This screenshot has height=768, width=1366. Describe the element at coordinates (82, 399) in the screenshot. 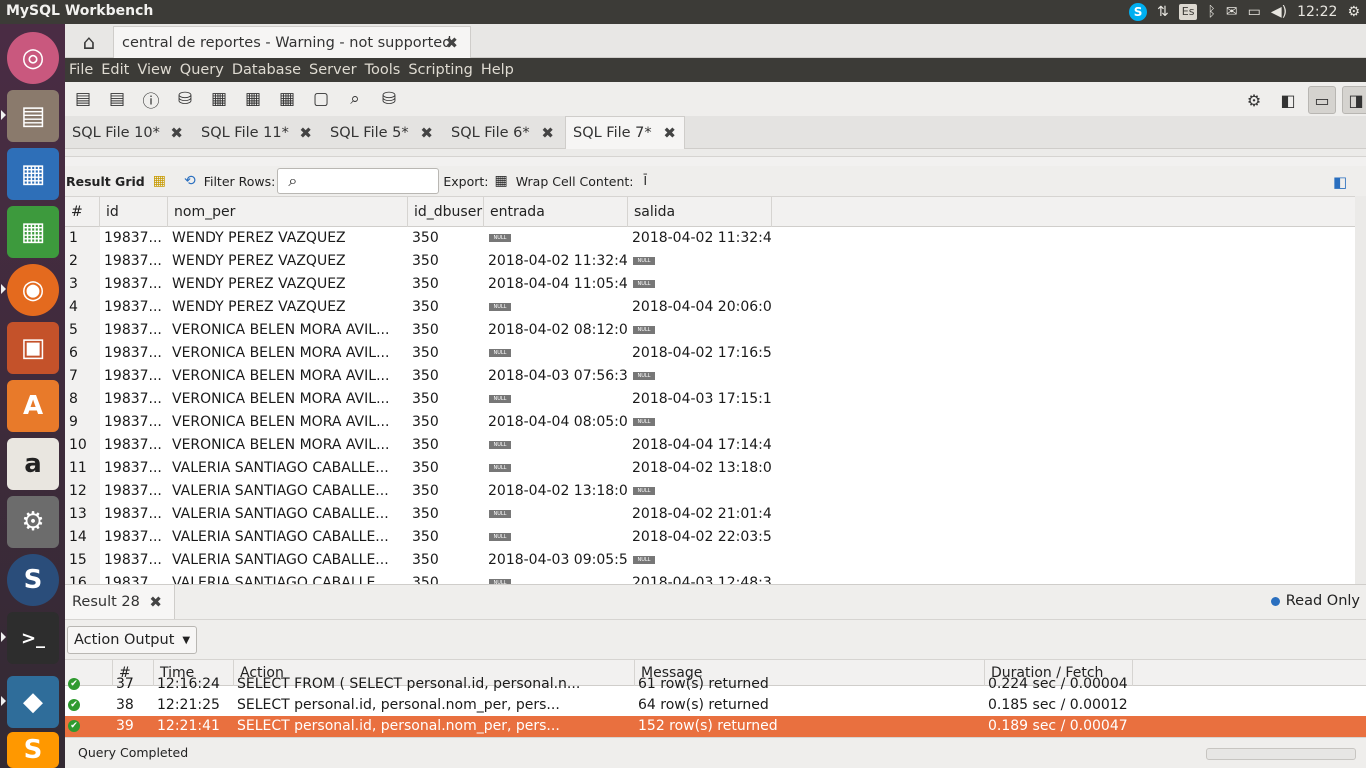

I see `cell-n: 8` at that location.